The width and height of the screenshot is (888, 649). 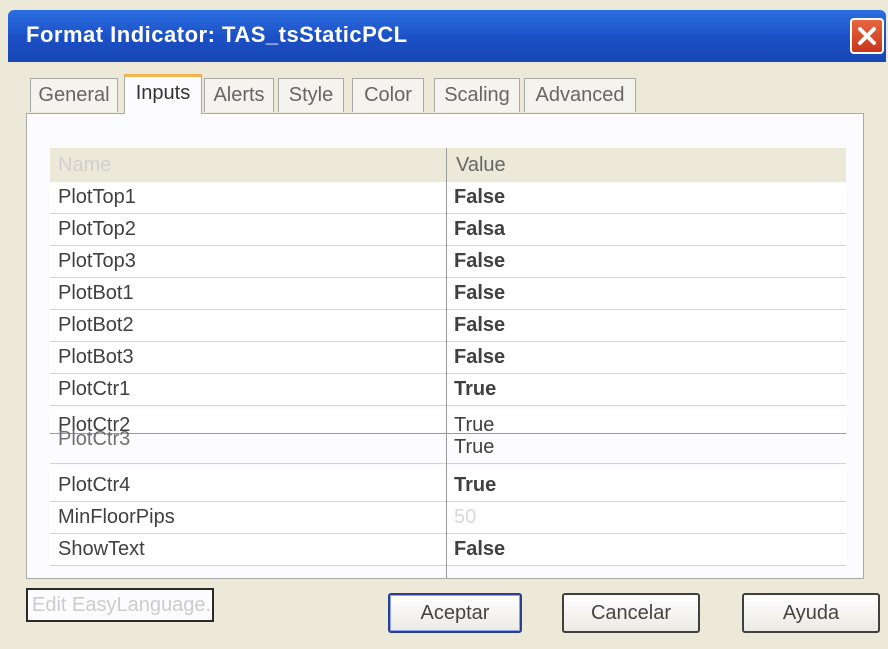 What do you see at coordinates (448, 486) in the screenshot?
I see `table-row: PlotCtr4 True` at bounding box center [448, 486].